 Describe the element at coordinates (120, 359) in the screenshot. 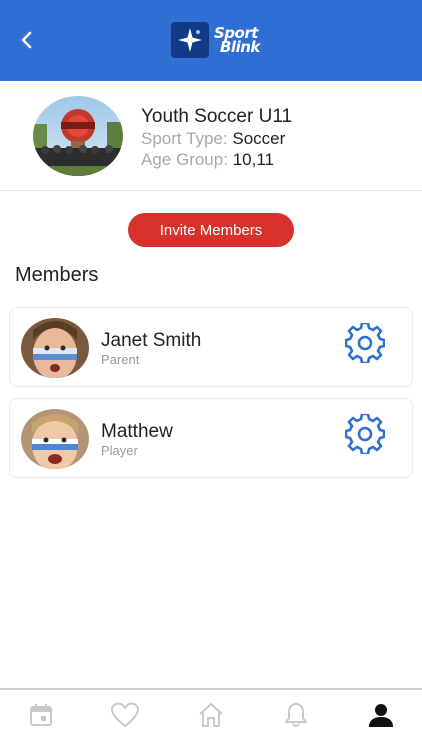

I see `member-role: Parent` at that location.